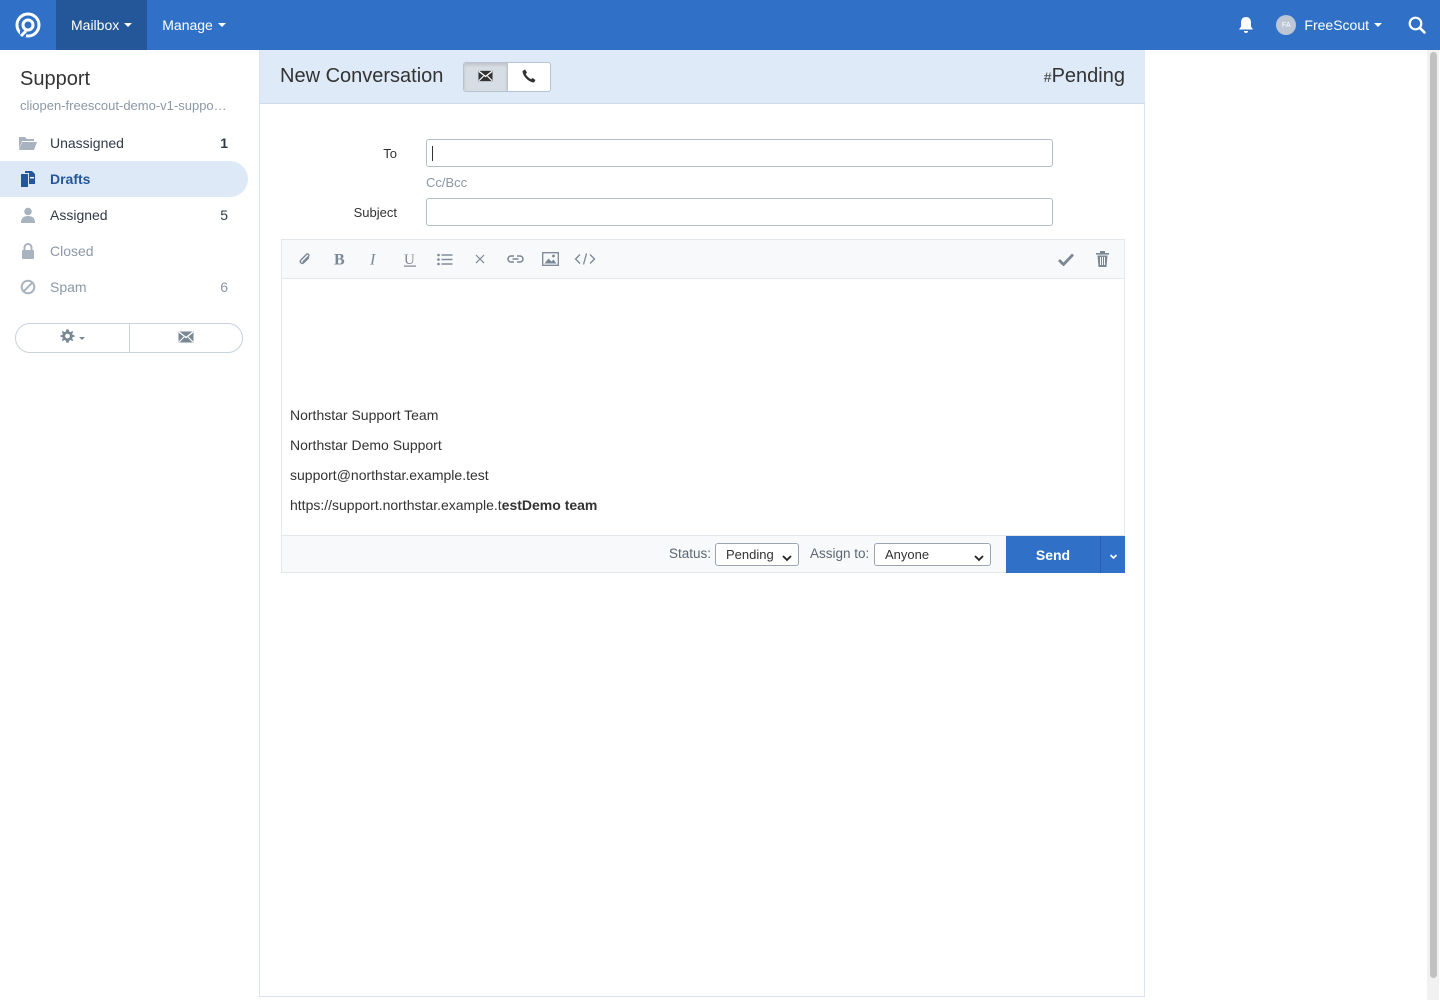 Image resolution: width=1440 pixels, height=1000 pixels. I want to click on status-select-value: Pending, so click(750, 554).